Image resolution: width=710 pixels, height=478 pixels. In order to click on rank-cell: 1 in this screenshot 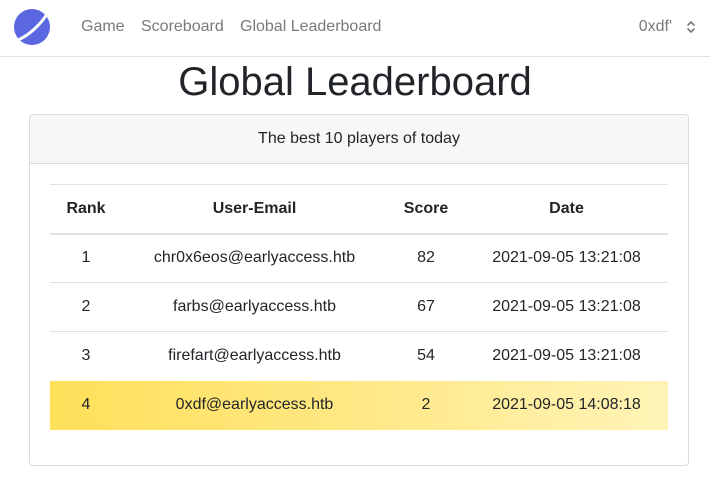, I will do `click(86, 258)`.